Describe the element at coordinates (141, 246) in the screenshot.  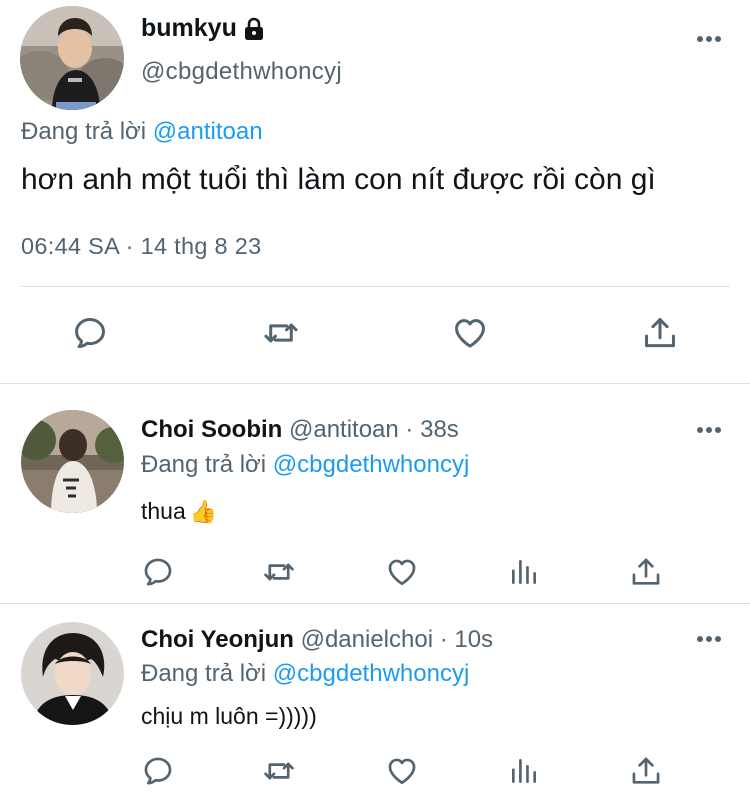
I see `tweet-timestamp: 06:44 SA · 14 thg 8 23` at that location.